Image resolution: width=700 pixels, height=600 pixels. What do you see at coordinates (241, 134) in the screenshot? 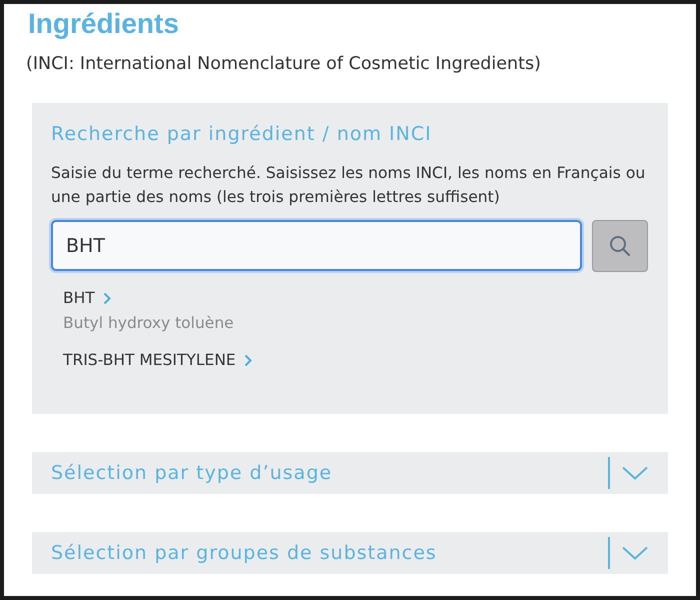
I see `panel-title: Recherche par ingrédient / nom INCI` at bounding box center [241, 134].